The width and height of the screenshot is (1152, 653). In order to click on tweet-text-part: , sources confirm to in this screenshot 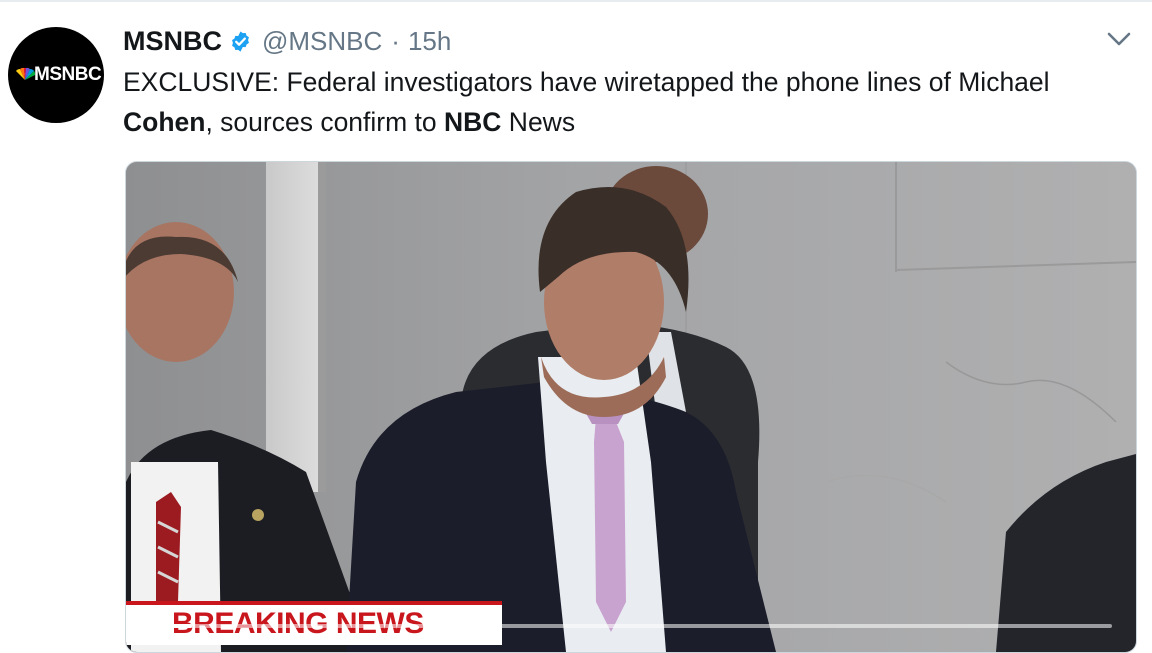, I will do `click(325, 122)`.